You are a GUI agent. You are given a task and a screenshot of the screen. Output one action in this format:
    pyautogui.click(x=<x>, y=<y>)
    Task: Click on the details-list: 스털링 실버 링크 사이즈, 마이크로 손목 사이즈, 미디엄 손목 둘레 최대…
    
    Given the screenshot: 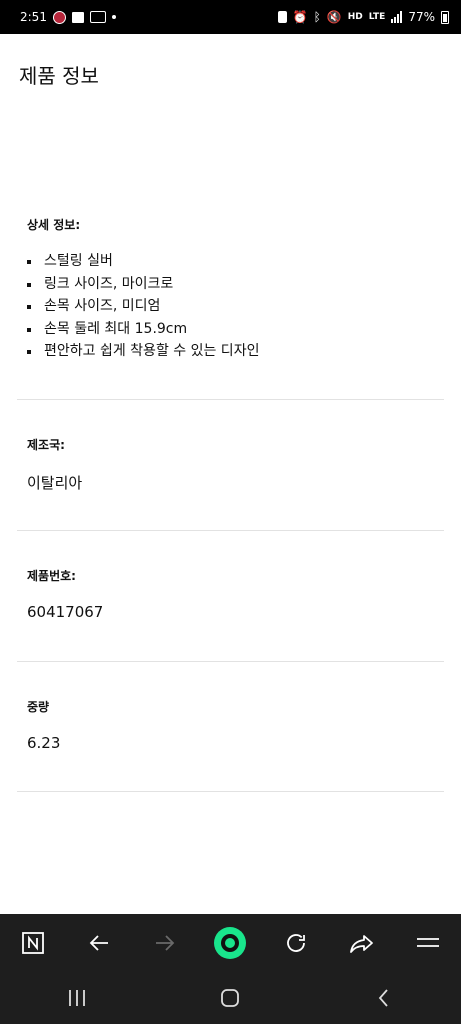 What is the action you would take?
    pyautogui.click(x=235, y=306)
    